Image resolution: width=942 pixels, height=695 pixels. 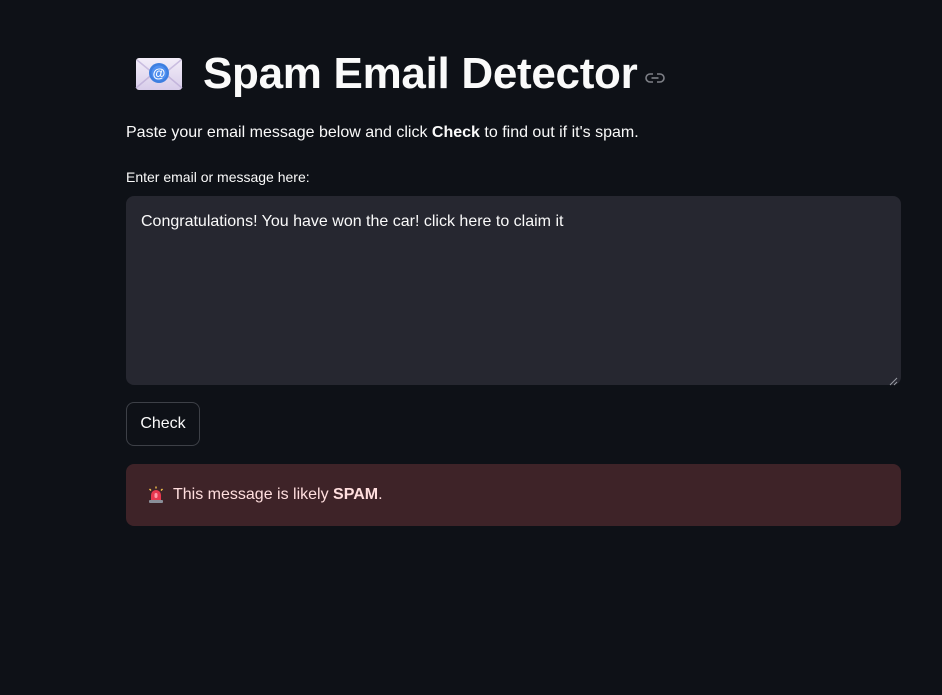 I want to click on result-text-after: ., so click(x=380, y=494).